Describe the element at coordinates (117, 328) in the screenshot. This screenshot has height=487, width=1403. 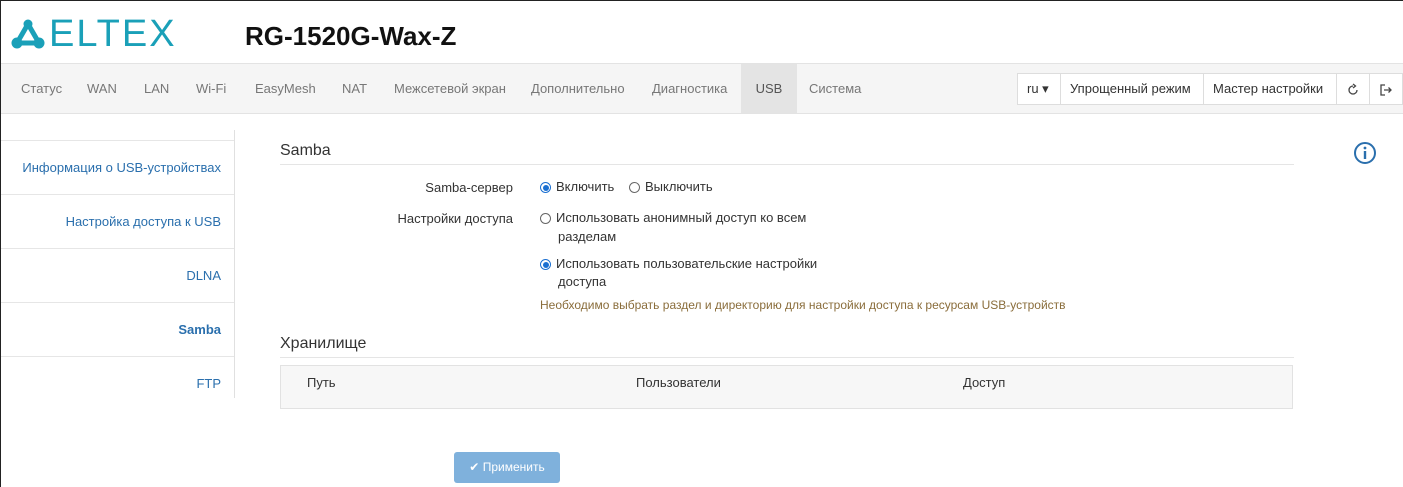
I see `sidebar-item-samba: Samba` at that location.